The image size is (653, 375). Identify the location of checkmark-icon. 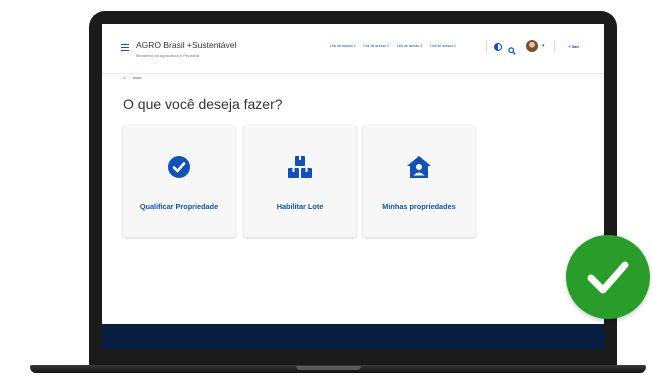
(608, 277).